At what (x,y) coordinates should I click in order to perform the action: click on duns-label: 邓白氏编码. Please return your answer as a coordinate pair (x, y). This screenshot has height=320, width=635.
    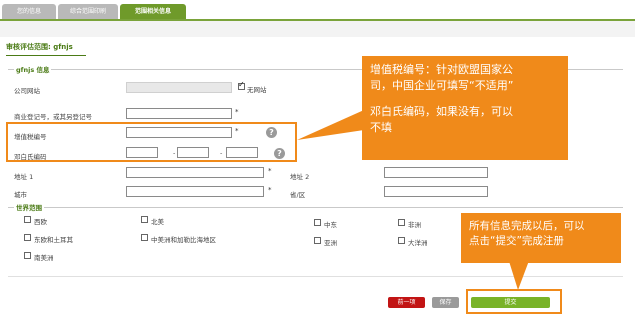
    Looking at the image, I should click on (30, 157).